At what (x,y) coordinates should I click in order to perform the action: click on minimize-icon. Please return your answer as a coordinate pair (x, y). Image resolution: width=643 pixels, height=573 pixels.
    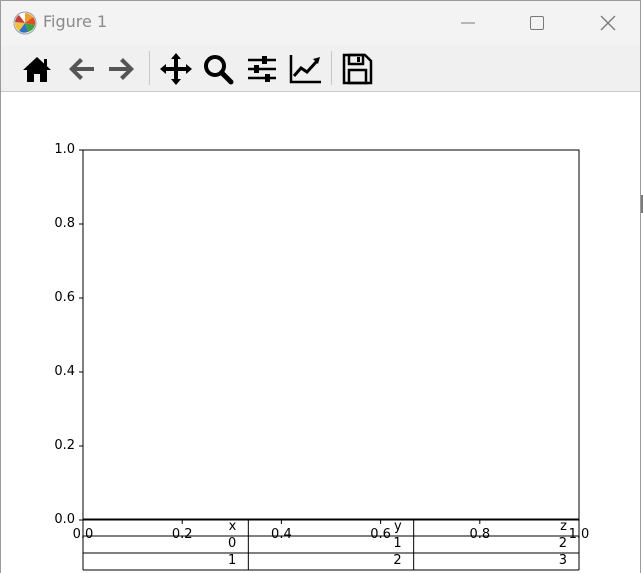
    Looking at the image, I should click on (468, 23).